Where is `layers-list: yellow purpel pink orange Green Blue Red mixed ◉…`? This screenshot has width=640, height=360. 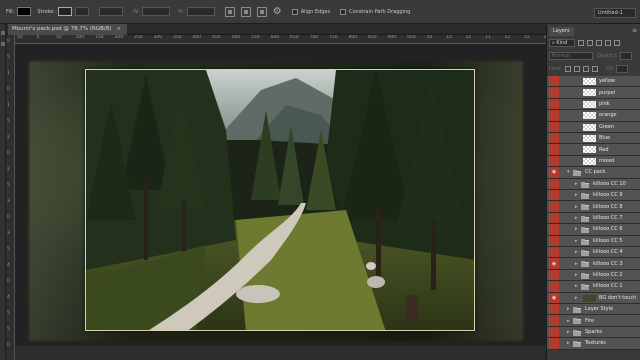 layers-list: yellow purpel pink orange Green Blue Red mixed ◉… is located at coordinates (593, 218).